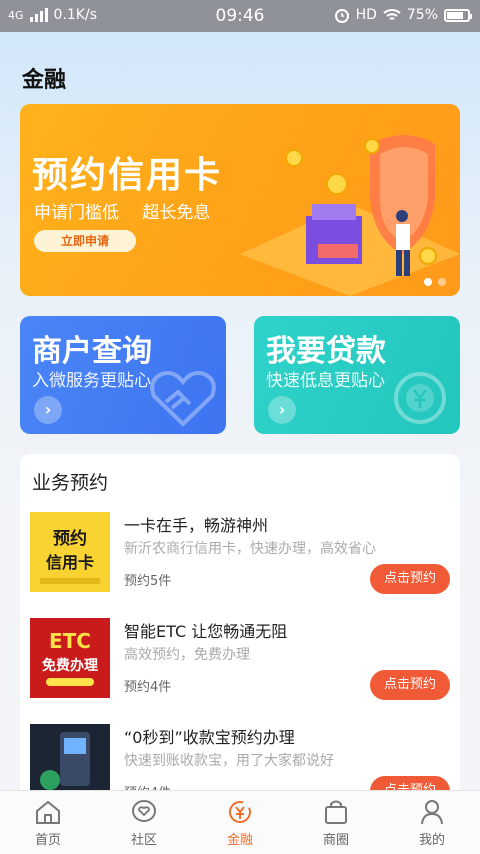  What do you see at coordinates (458, 15) in the screenshot?
I see `battery-icon` at bounding box center [458, 15].